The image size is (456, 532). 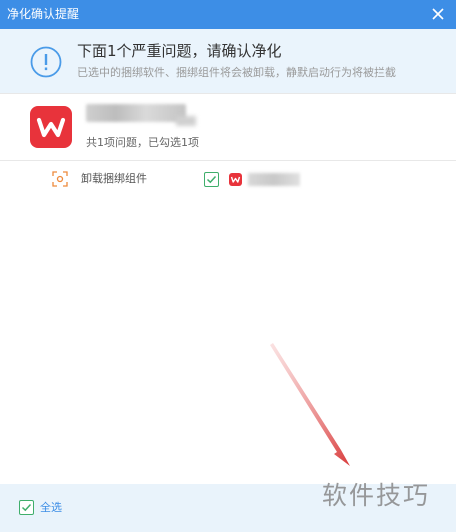 What do you see at coordinates (376, 495) in the screenshot?
I see `watermark-text: 软件技巧` at bounding box center [376, 495].